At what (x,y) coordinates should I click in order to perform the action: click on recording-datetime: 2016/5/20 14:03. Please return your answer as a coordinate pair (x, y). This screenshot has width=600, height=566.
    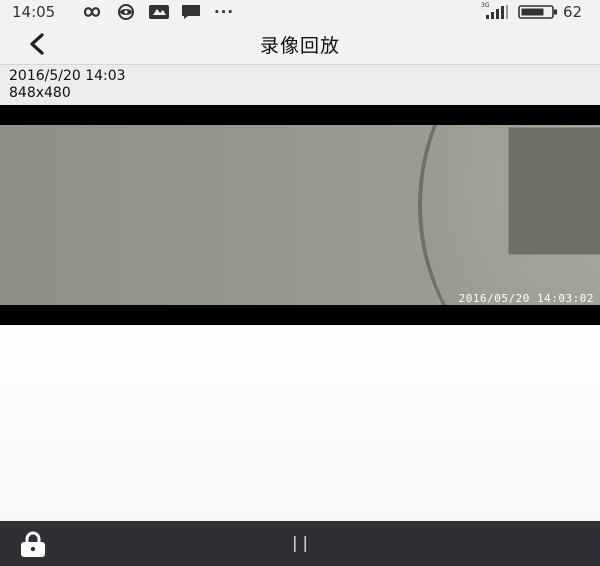
    Looking at the image, I should click on (67, 76).